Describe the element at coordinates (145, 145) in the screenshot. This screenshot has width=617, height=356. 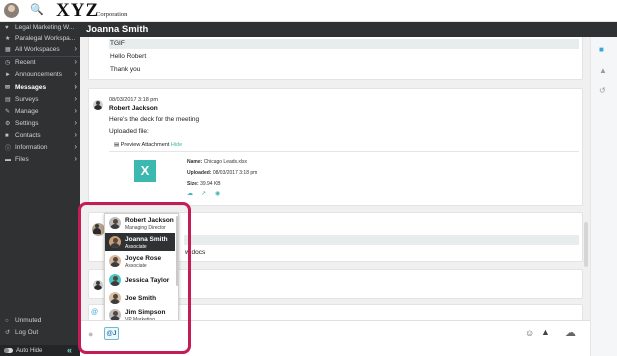
I see `preview-attachment-label: Preview Attachment` at that location.